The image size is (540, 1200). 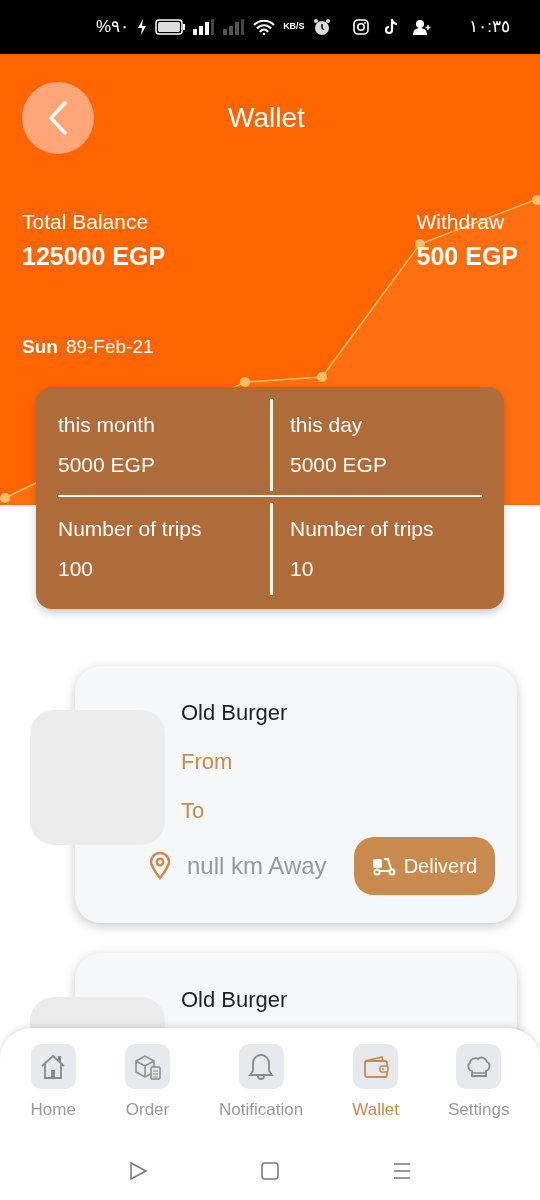 I want to click on balance-label: Total Balance, so click(x=86, y=222).